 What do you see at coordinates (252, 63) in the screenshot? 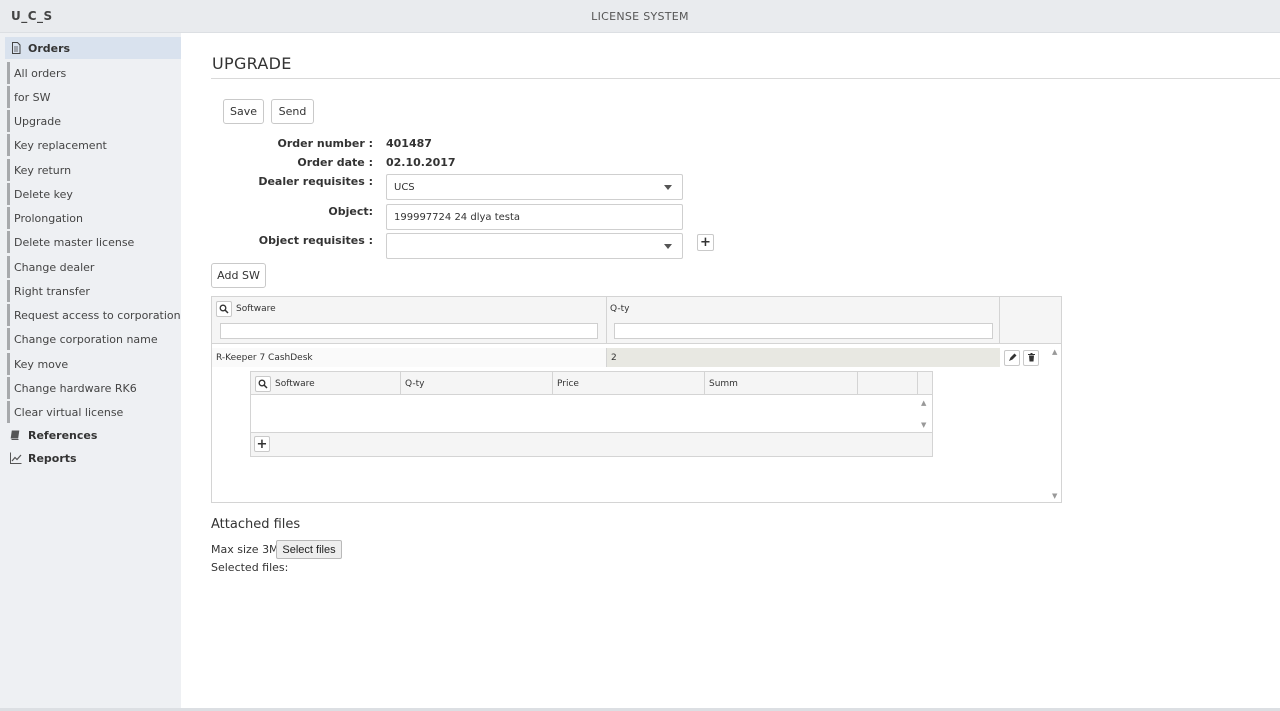
I see `page-title: UPGRADE` at bounding box center [252, 63].